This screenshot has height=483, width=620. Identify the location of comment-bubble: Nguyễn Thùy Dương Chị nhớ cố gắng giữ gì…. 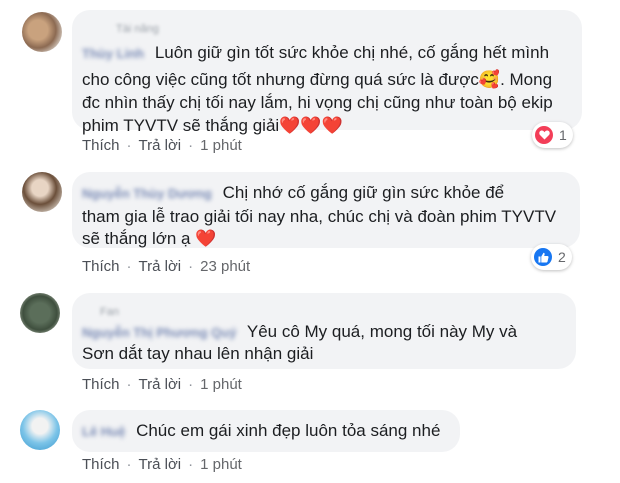
(326, 210).